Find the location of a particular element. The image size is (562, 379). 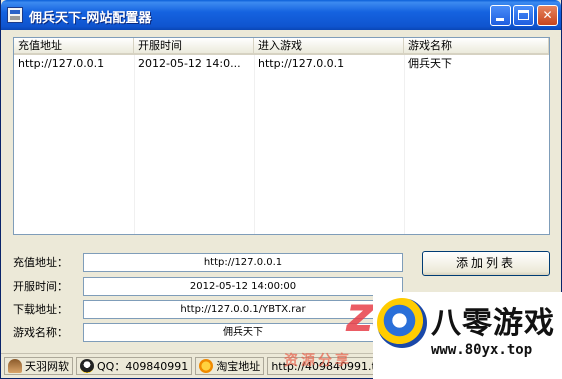

close-icon: ✕ is located at coordinates (547, 15).